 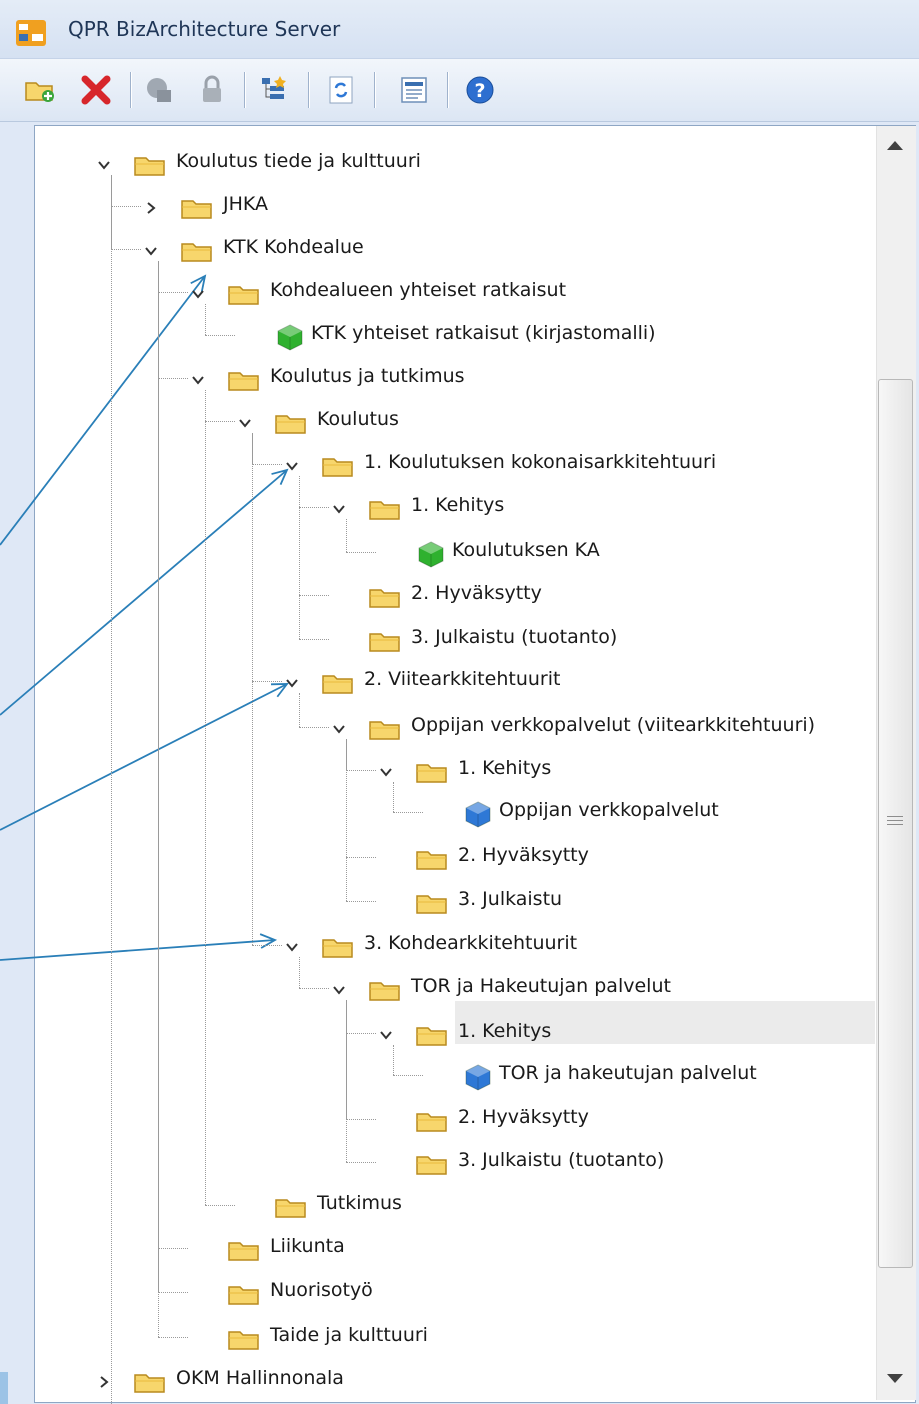 What do you see at coordinates (307, 1246) in the screenshot?
I see `tree-node-label: Liikunta` at bounding box center [307, 1246].